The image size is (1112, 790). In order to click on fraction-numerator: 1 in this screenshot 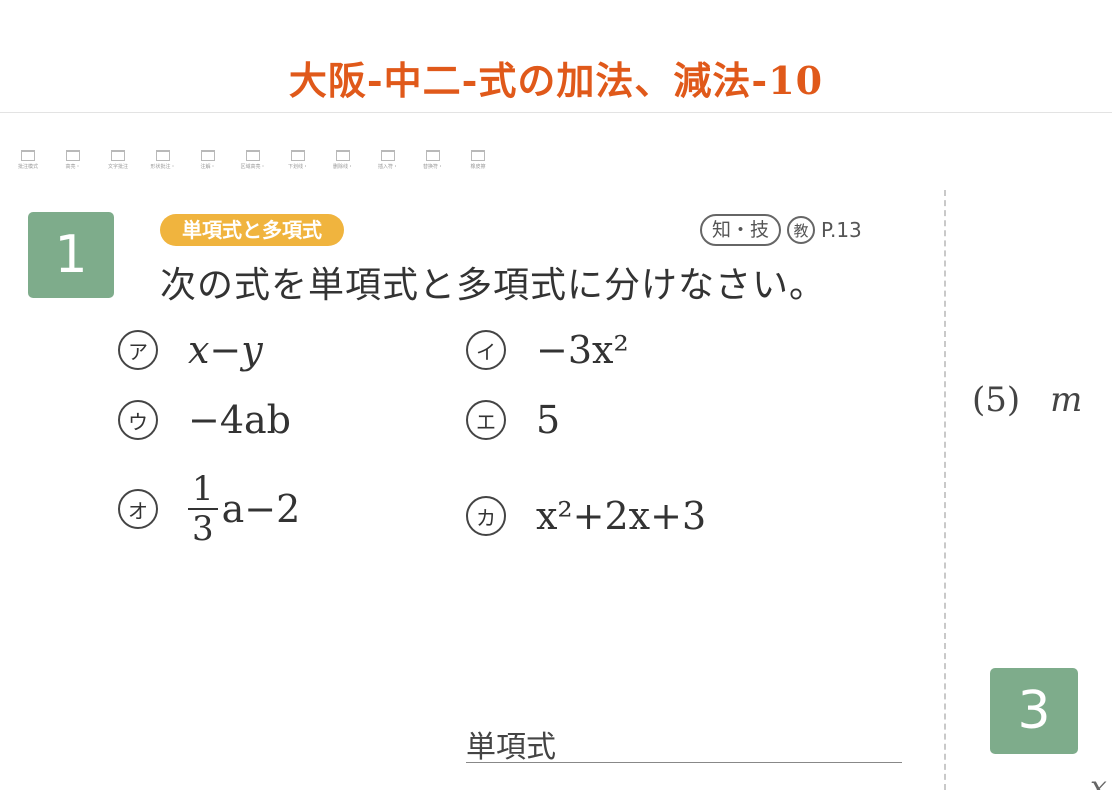, I will do `click(203, 490)`.